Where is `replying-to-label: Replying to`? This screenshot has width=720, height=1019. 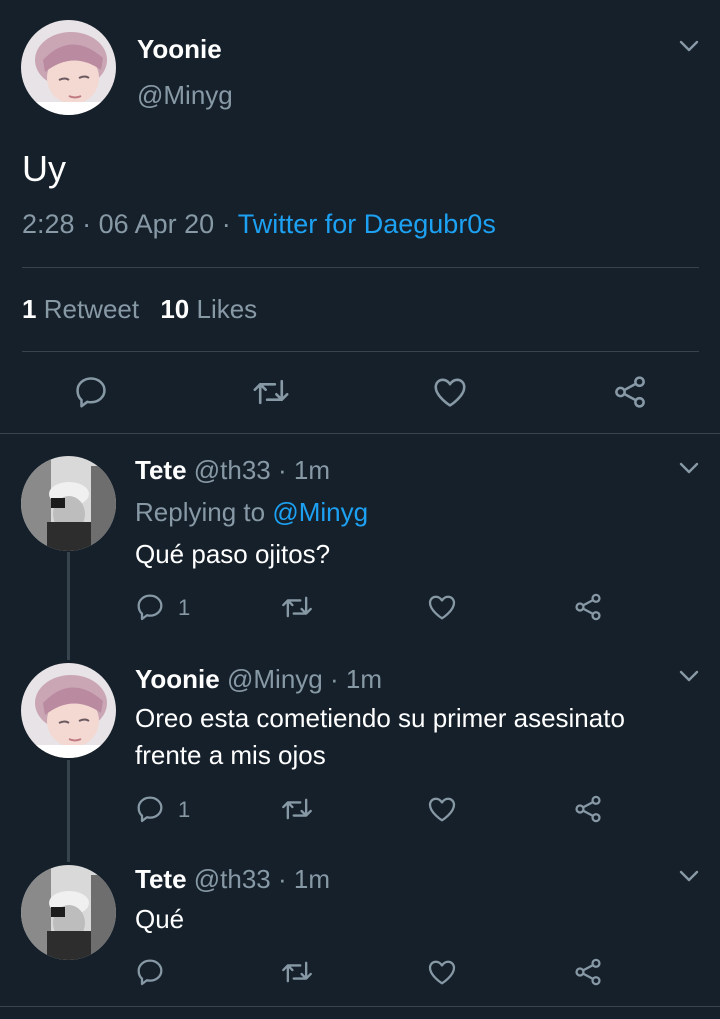 replying-to-label: Replying to is located at coordinates (200, 512).